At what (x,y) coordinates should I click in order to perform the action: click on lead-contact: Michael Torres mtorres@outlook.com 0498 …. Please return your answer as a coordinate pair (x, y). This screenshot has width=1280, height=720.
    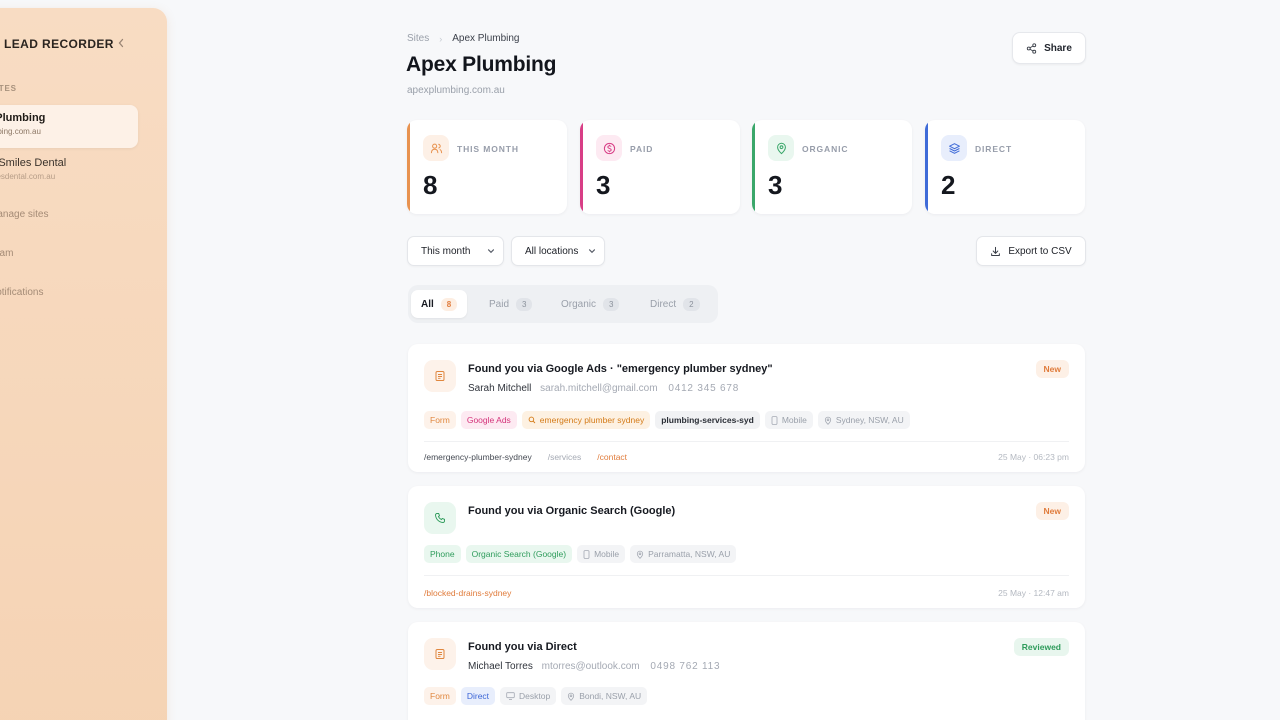
    Looking at the image, I should click on (594, 666).